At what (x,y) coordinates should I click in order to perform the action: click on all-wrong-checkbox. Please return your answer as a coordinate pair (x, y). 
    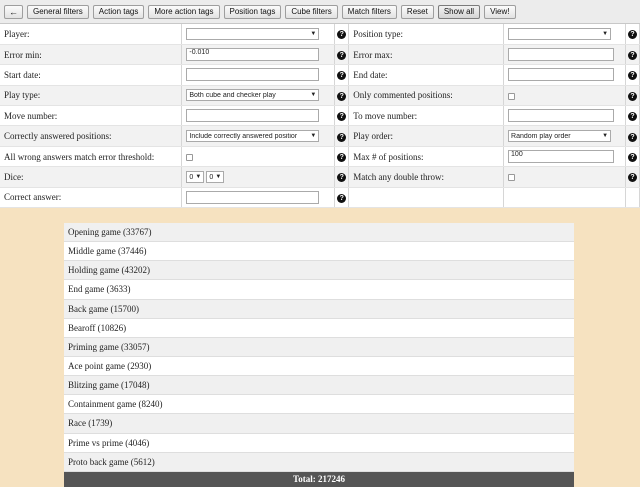
    Looking at the image, I should click on (190, 157).